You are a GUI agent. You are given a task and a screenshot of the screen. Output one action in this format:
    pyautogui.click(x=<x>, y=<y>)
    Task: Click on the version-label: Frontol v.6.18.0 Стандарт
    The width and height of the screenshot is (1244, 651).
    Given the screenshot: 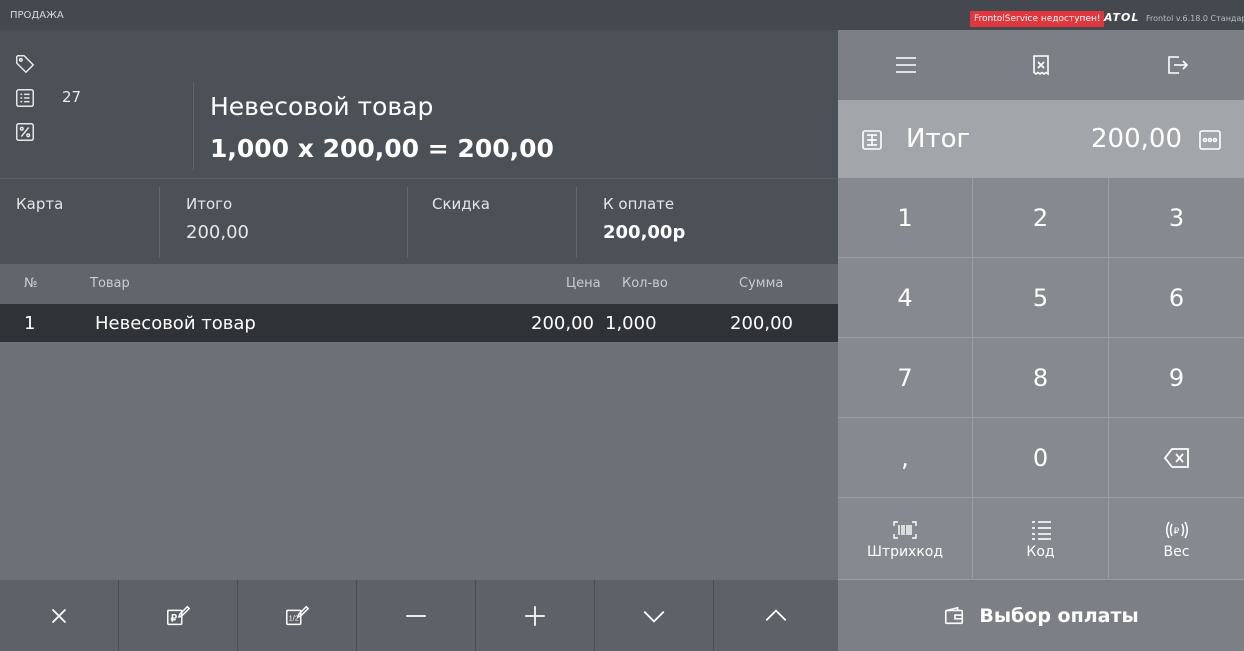 What is the action you would take?
    pyautogui.click(x=1195, y=18)
    